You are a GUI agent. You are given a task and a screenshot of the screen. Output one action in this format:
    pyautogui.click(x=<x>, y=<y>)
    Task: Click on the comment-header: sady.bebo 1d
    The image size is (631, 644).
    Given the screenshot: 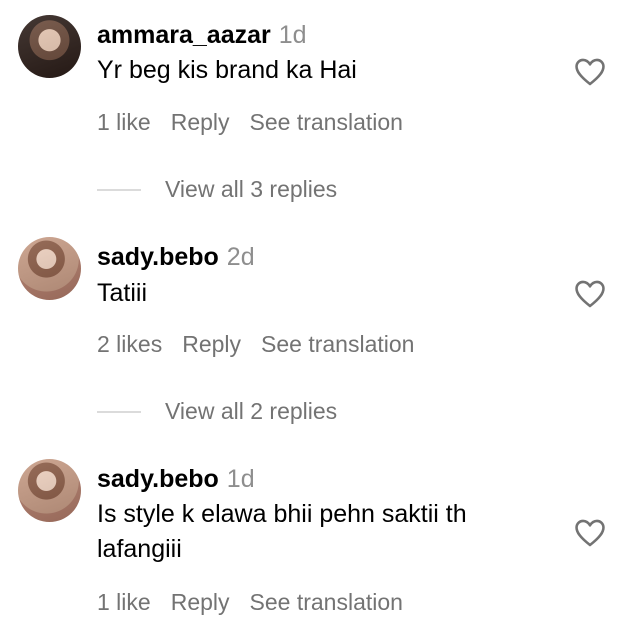 What is the action you would take?
    pyautogui.click(x=176, y=479)
    